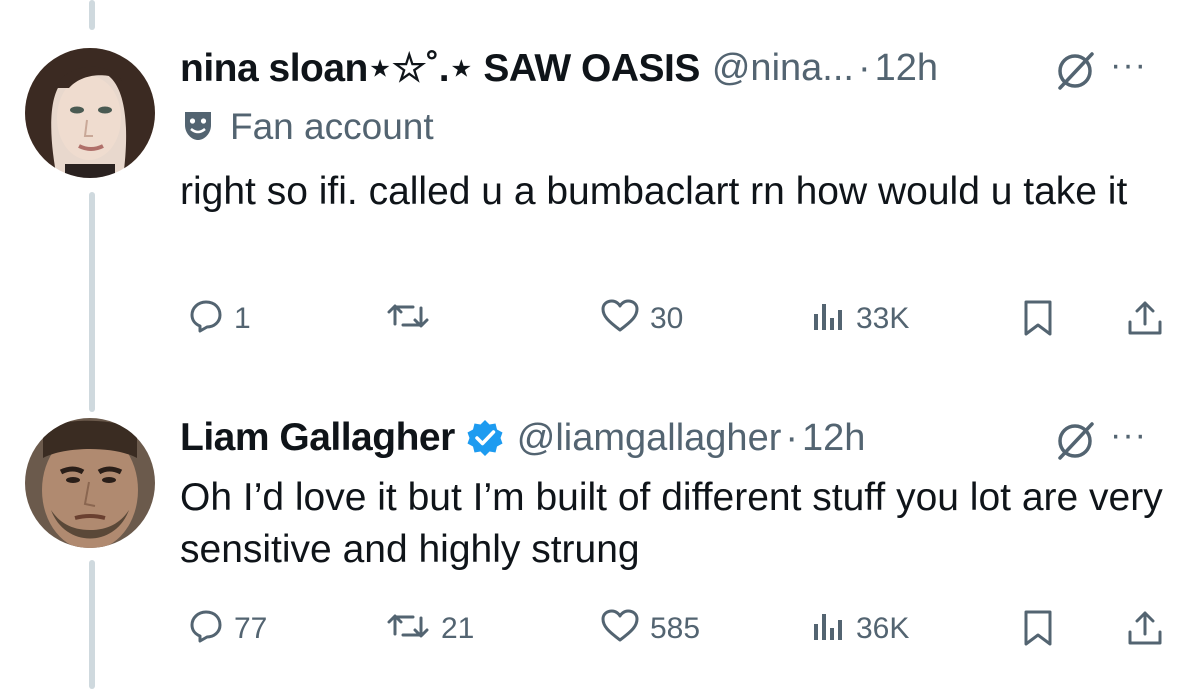 The height and width of the screenshot is (689, 1200). Describe the element at coordinates (641, 318) in the screenshot. I see `like-button: 30` at that location.